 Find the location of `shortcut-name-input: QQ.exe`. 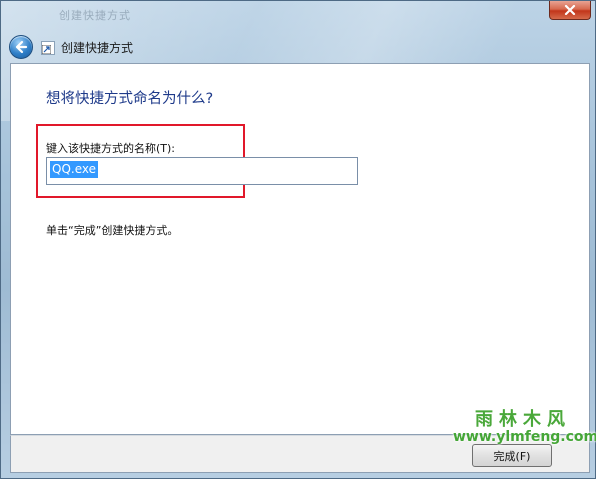

shortcut-name-input: QQ.exe is located at coordinates (202, 171).